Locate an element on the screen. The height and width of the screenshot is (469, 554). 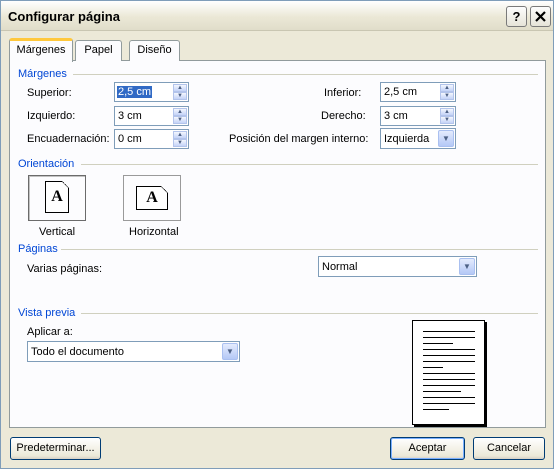
tab-diseno: Diseño is located at coordinates (154, 50).